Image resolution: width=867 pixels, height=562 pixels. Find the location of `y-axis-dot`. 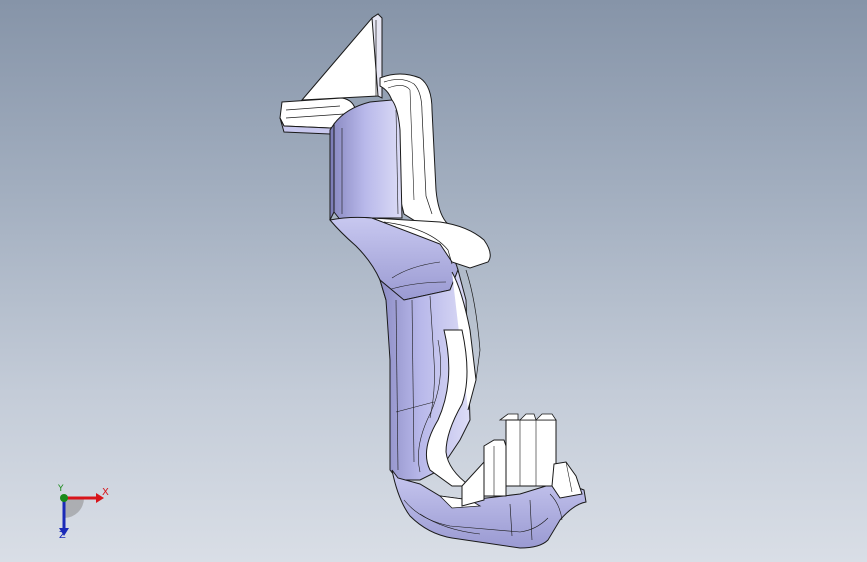

y-axis-dot is located at coordinates (64, 498).